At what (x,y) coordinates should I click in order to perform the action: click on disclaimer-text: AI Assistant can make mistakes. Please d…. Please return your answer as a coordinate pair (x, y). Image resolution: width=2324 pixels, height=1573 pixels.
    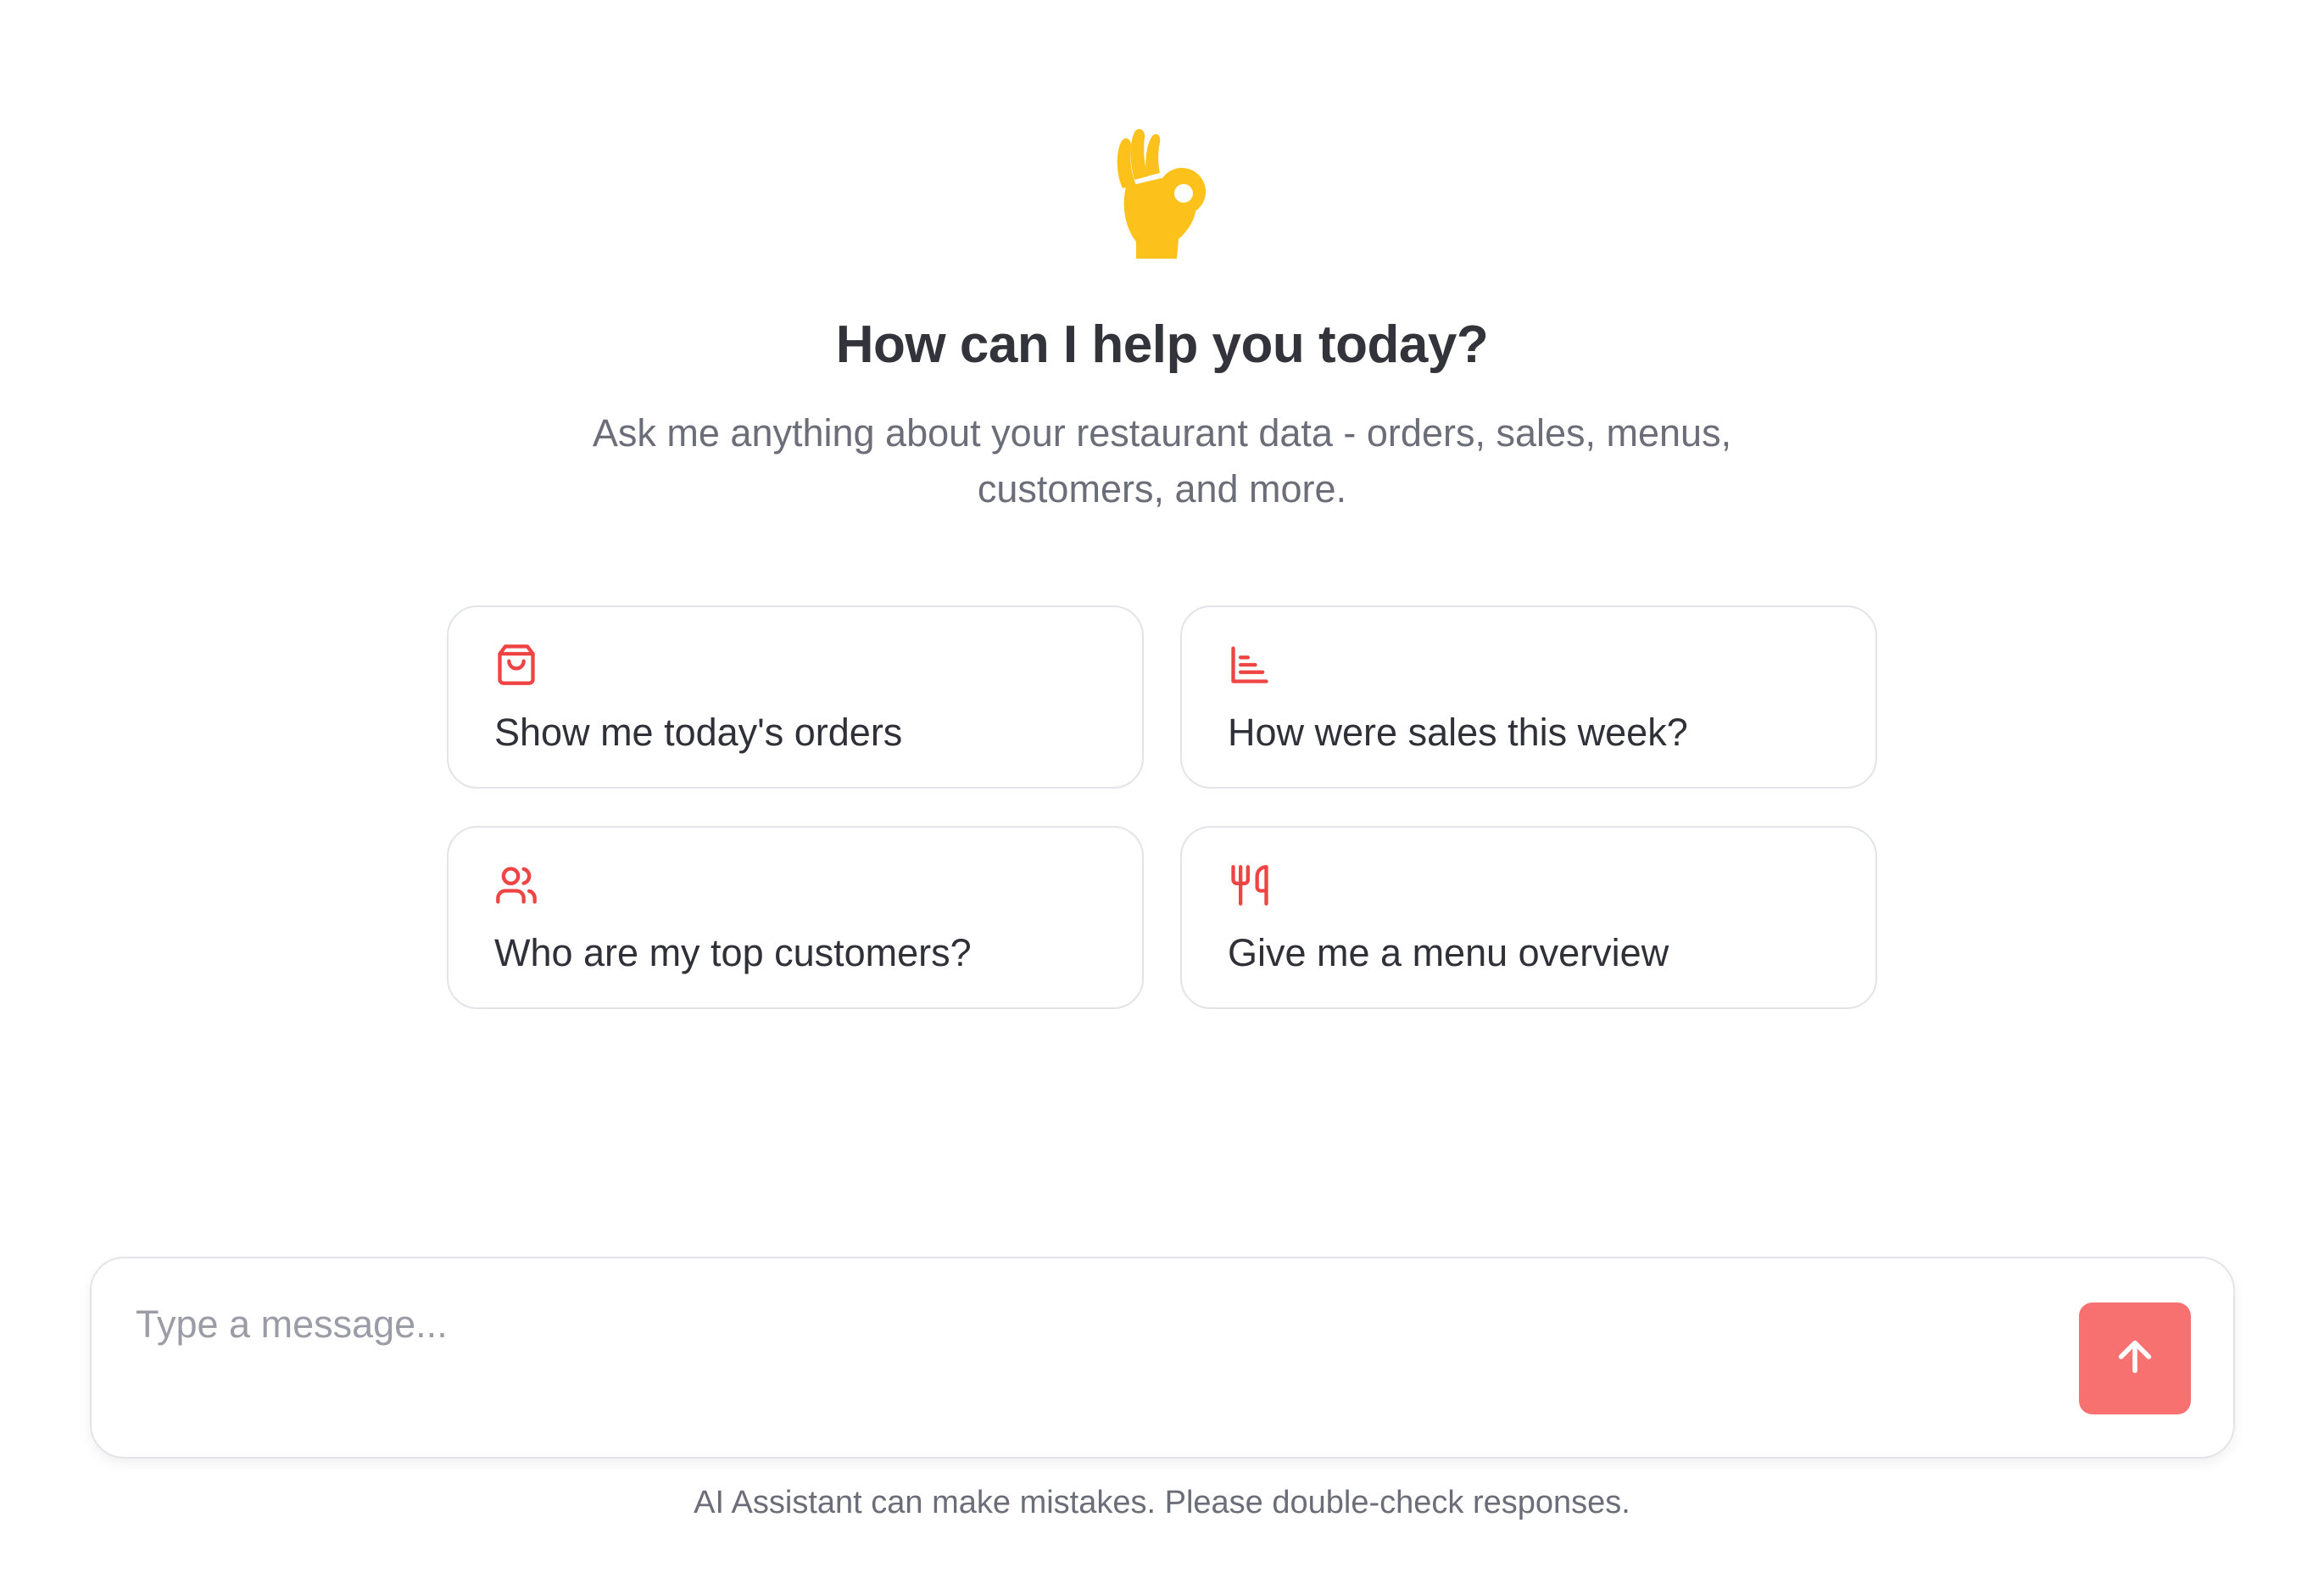
    Looking at the image, I should click on (1162, 1502).